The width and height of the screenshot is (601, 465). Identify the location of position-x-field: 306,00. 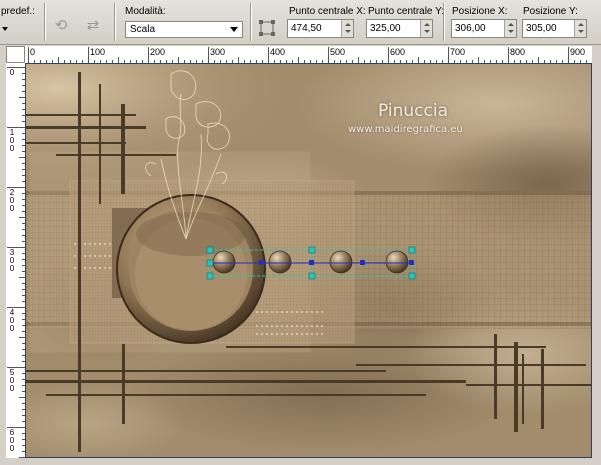
(484, 28).